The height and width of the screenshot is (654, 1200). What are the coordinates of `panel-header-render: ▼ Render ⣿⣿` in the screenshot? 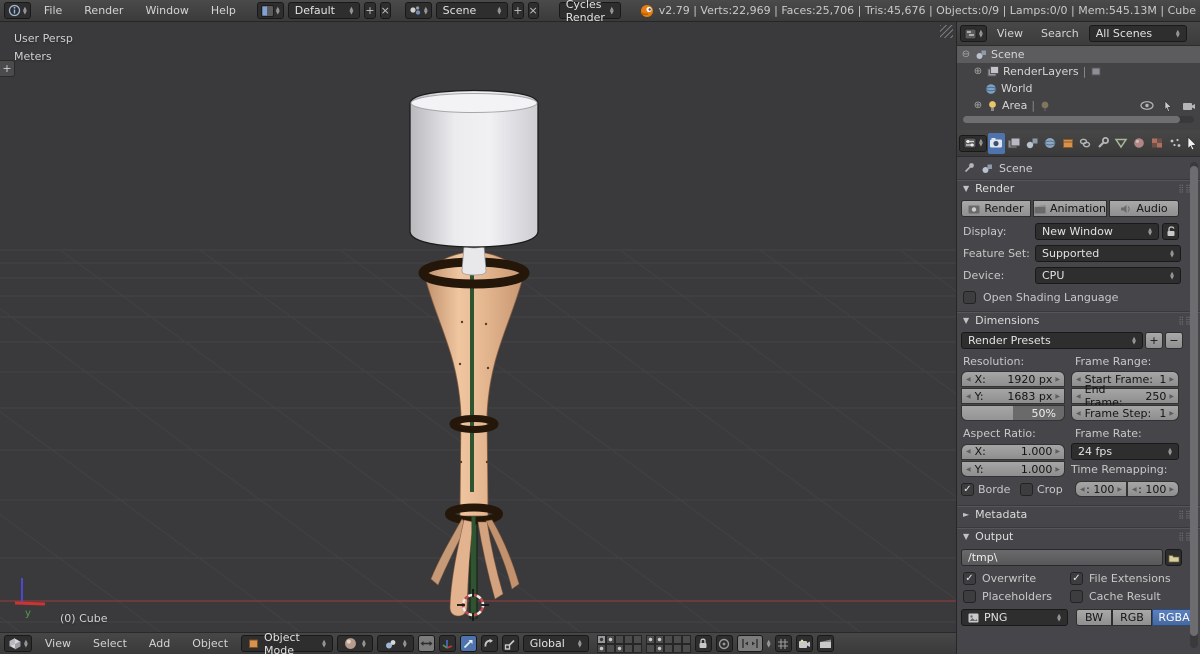 It's located at (1078, 188).